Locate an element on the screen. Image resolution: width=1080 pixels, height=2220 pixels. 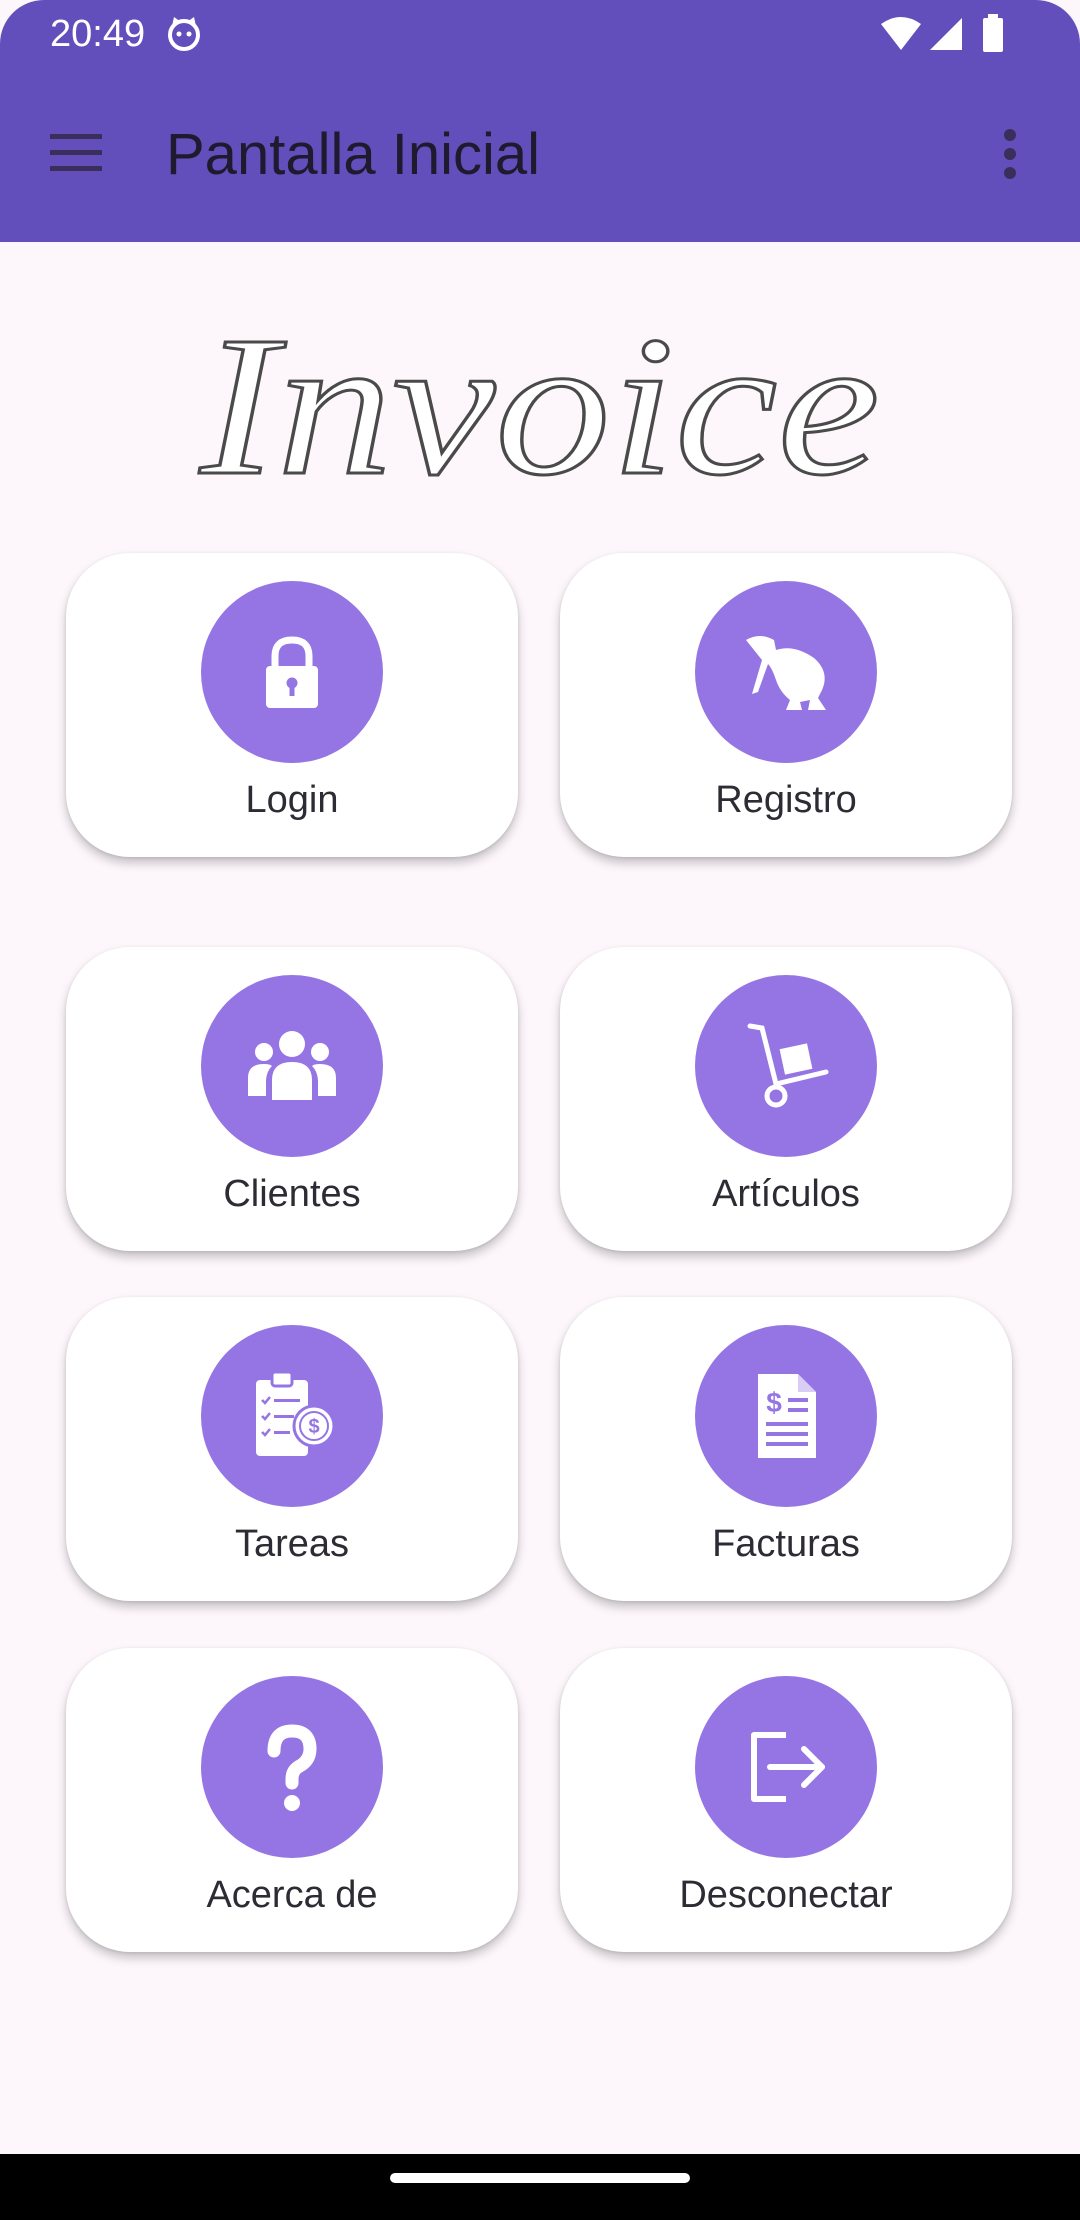
wifi-icon is located at coordinates (901, 33).